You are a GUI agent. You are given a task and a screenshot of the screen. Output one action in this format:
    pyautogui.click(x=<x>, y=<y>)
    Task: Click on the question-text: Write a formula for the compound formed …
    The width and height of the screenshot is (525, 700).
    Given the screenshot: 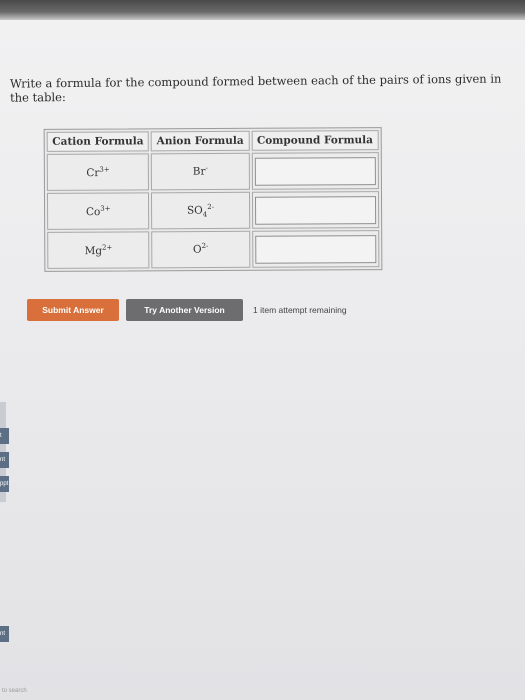 What is the action you would take?
    pyautogui.click(x=255, y=88)
    